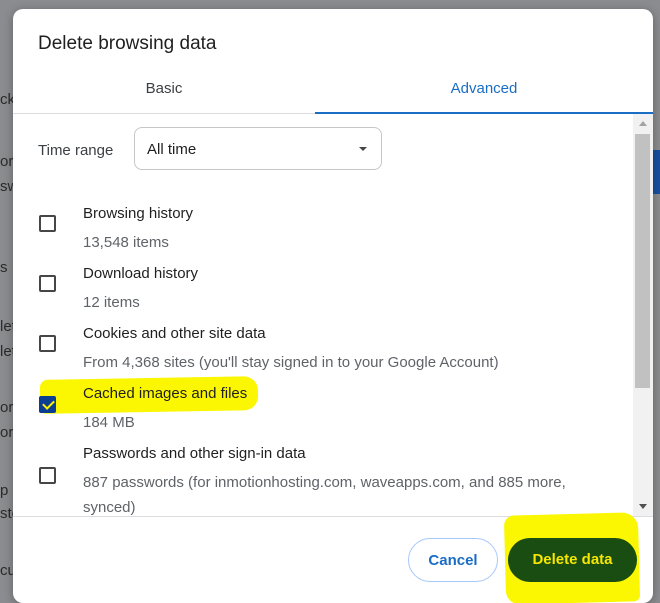  What do you see at coordinates (572, 560) in the screenshot?
I see `delete-data-button: Delete data` at bounding box center [572, 560].